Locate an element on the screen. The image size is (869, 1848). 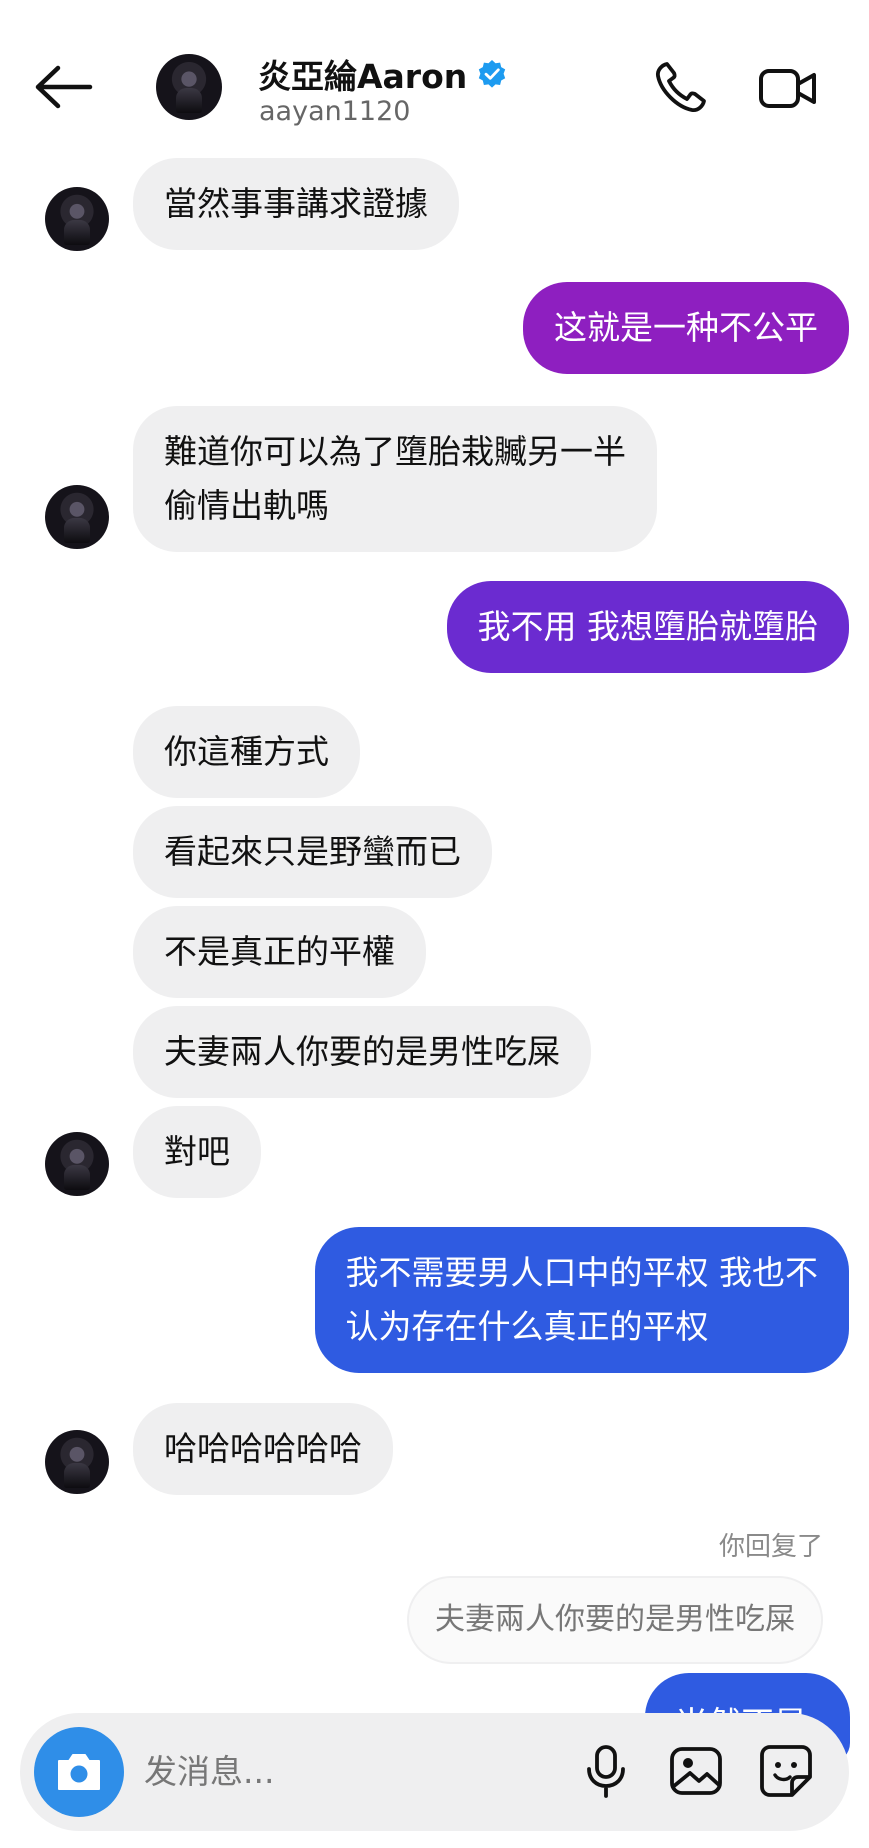
quoted-reply-message: 夫妻兩人你要的是男性吃屎 is located at coordinates (615, 1620).